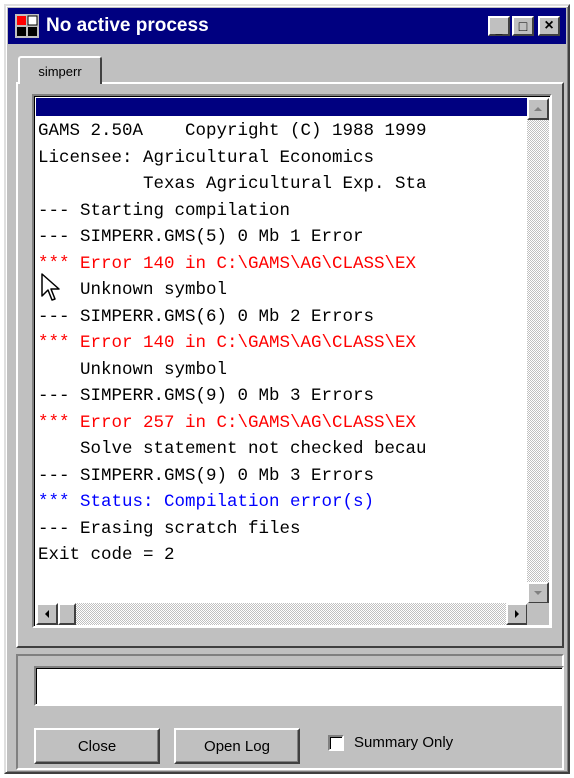 This screenshot has height=778, width=574. I want to click on tab-simperr: simperr, so click(60, 70).